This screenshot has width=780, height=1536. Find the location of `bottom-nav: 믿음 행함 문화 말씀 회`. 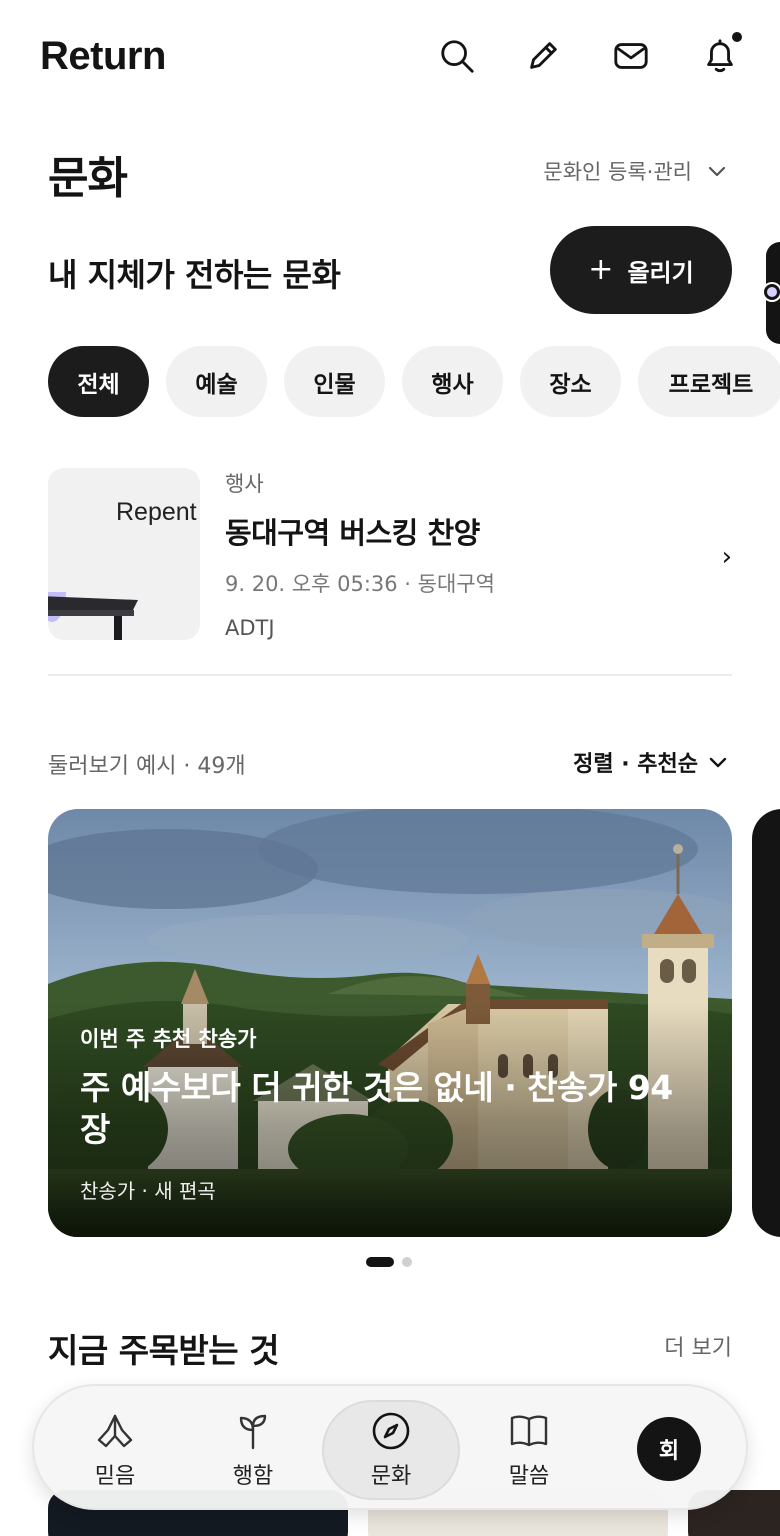

bottom-nav: 믿음 행함 문화 말씀 회 is located at coordinates (390, 1447).